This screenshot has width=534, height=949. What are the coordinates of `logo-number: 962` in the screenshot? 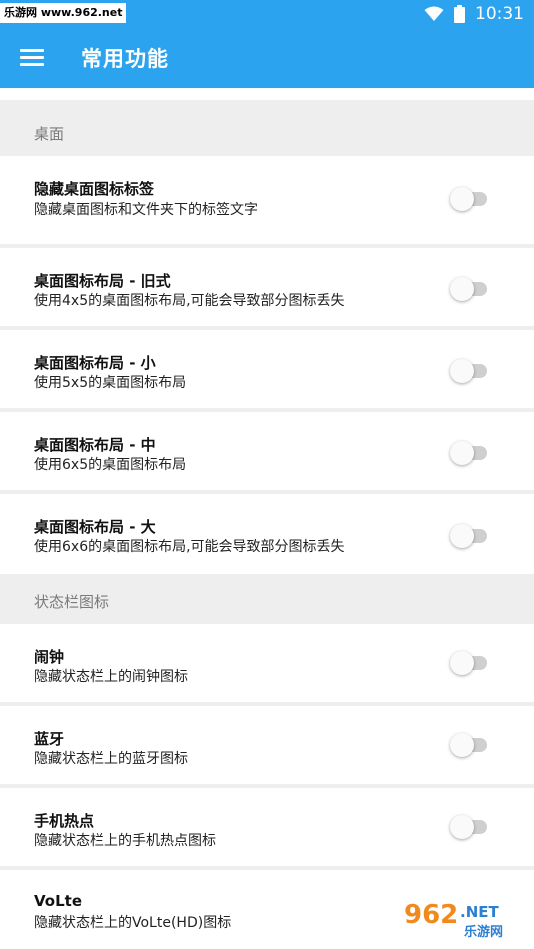 It's located at (431, 915).